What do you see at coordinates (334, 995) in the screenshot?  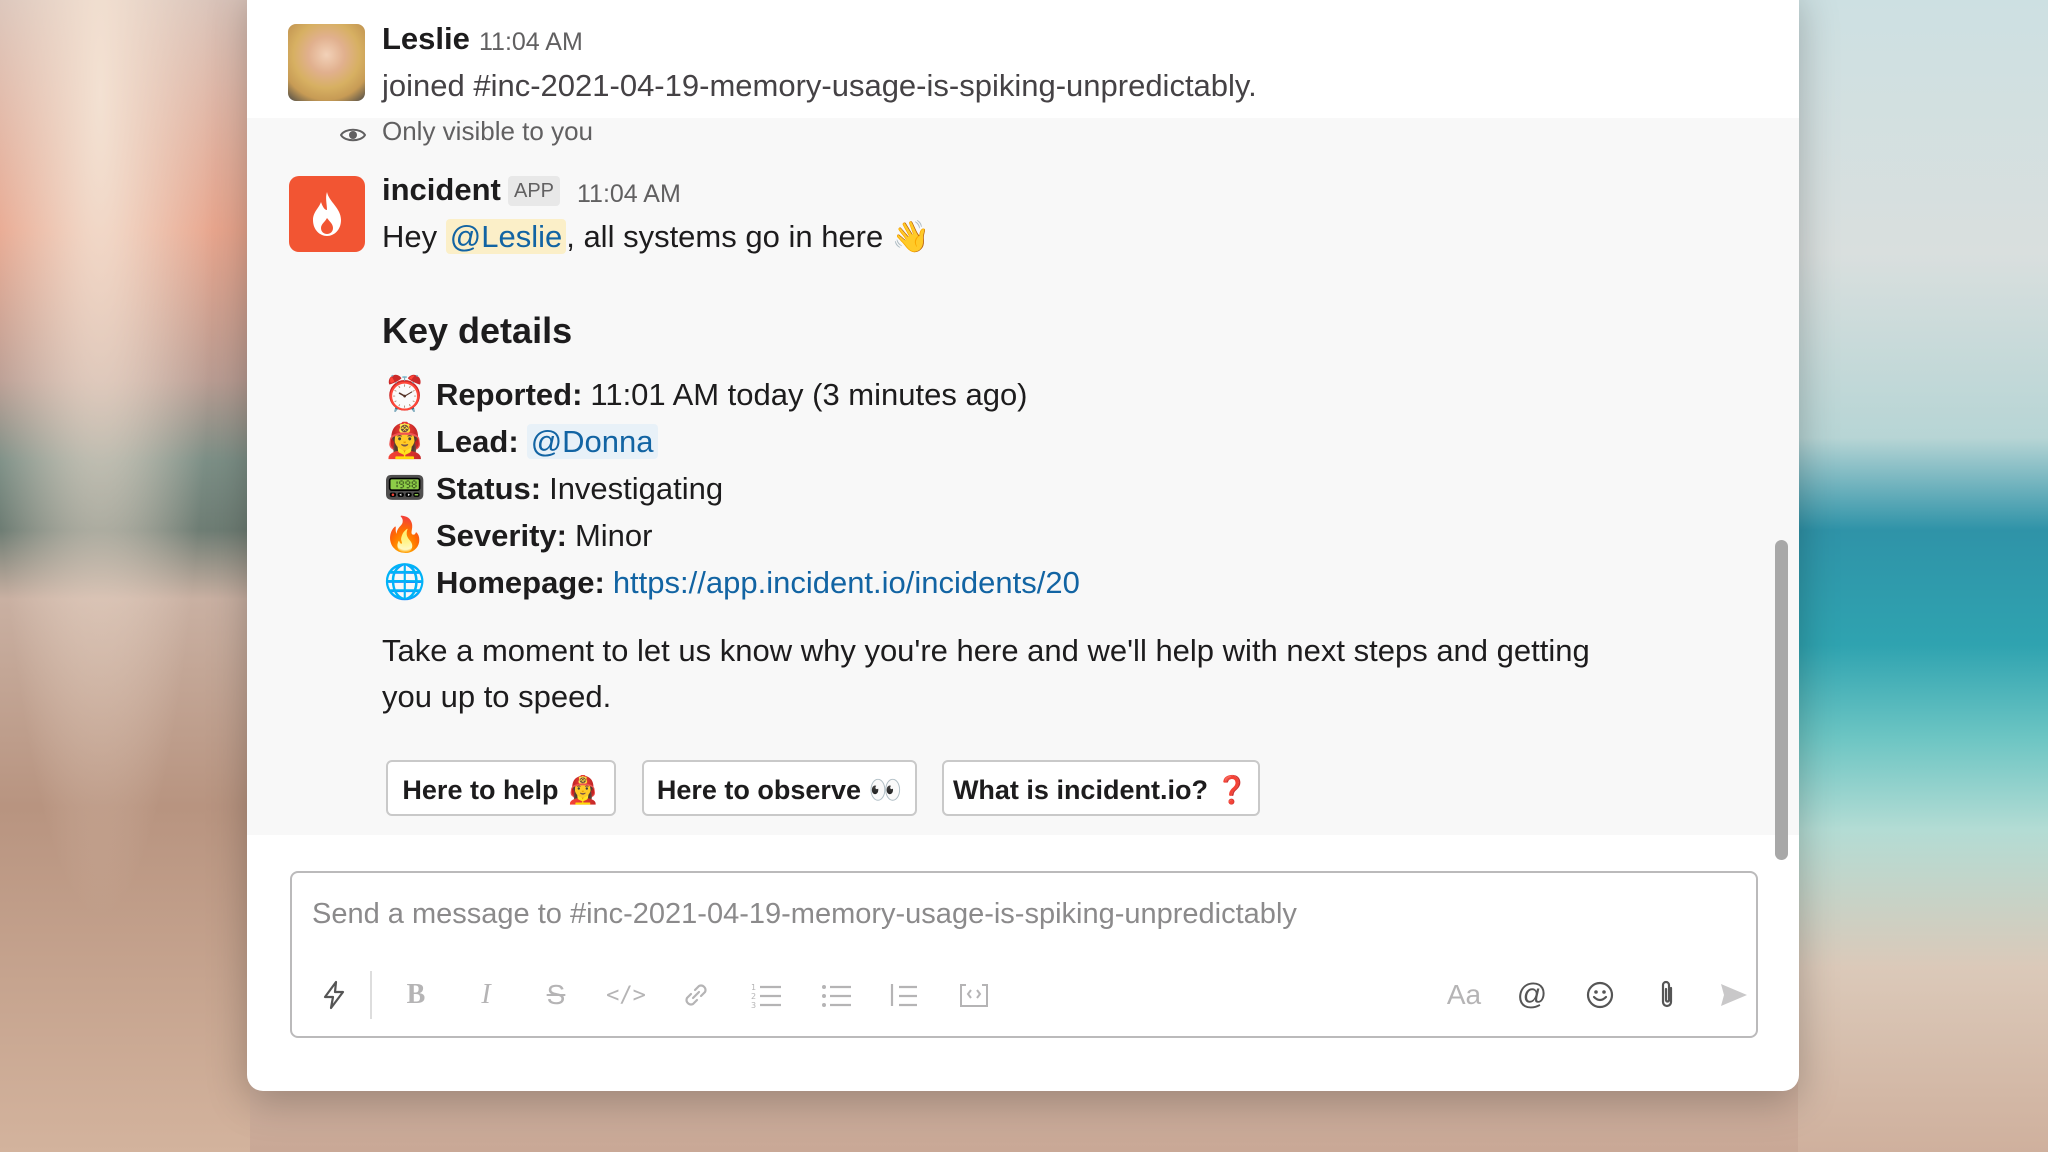 I see `shortcuts-icon` at bounding box center [334, 995].